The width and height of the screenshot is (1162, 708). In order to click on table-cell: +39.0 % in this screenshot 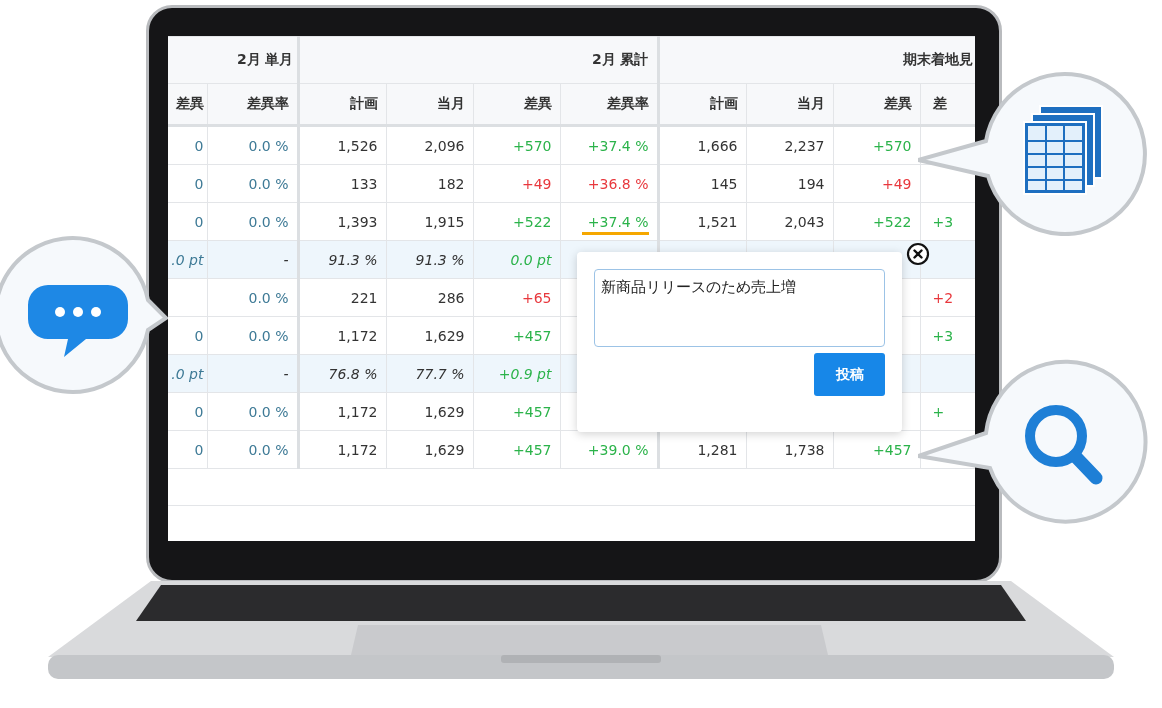, I will do `click(618, 449)`.